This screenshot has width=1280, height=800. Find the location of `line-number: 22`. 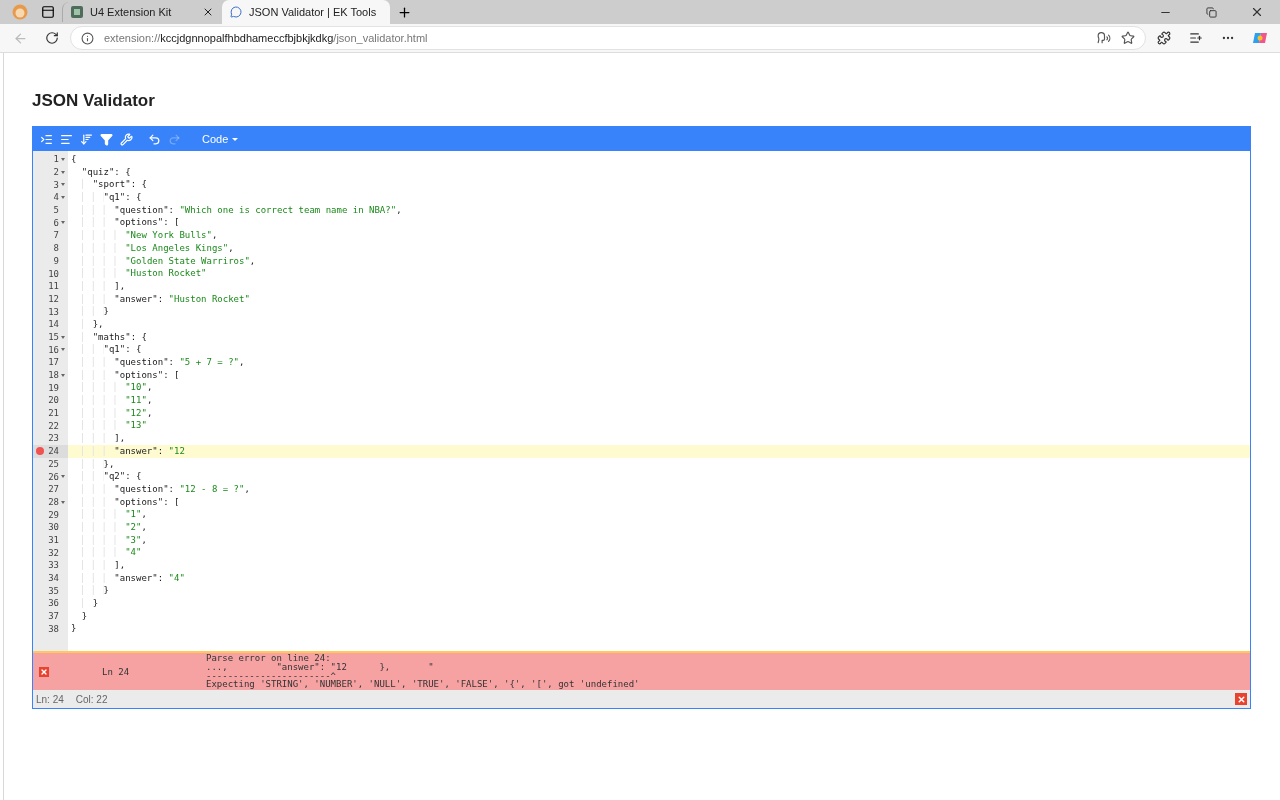

line-number: 22 is located at coordinates (53, 425).